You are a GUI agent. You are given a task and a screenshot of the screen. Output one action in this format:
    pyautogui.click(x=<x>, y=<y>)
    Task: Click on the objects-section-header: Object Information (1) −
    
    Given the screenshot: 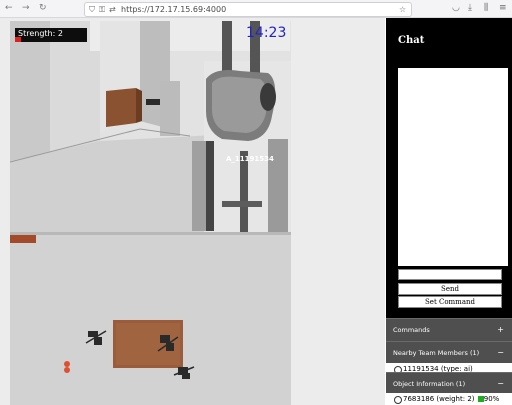 What is the action you would take?
    pyautogui.click(x=449, y=383)
    